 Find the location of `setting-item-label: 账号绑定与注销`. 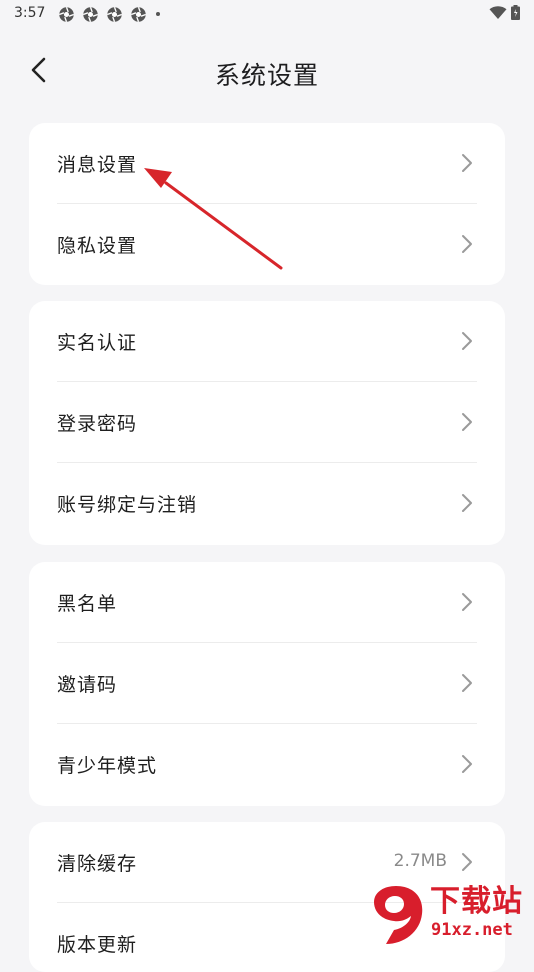

setting-item-label: 账号绑定与注销 is located at coordinates (127, 505).